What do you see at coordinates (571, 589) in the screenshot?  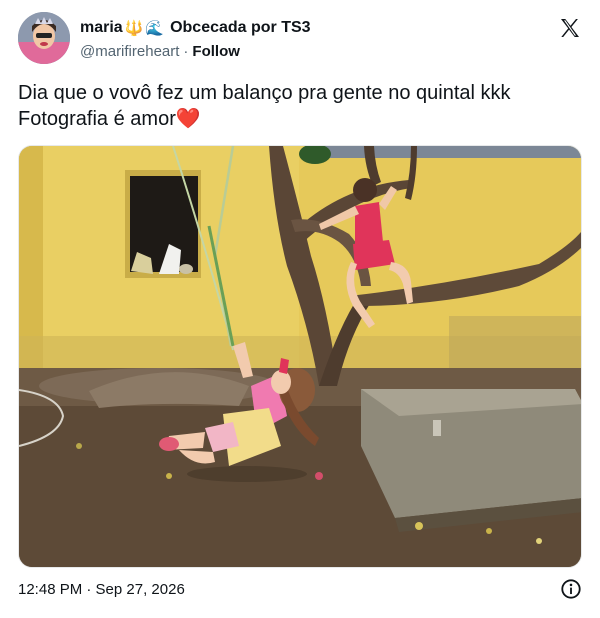 I see `info-icon` at bounding box center [571, 589].